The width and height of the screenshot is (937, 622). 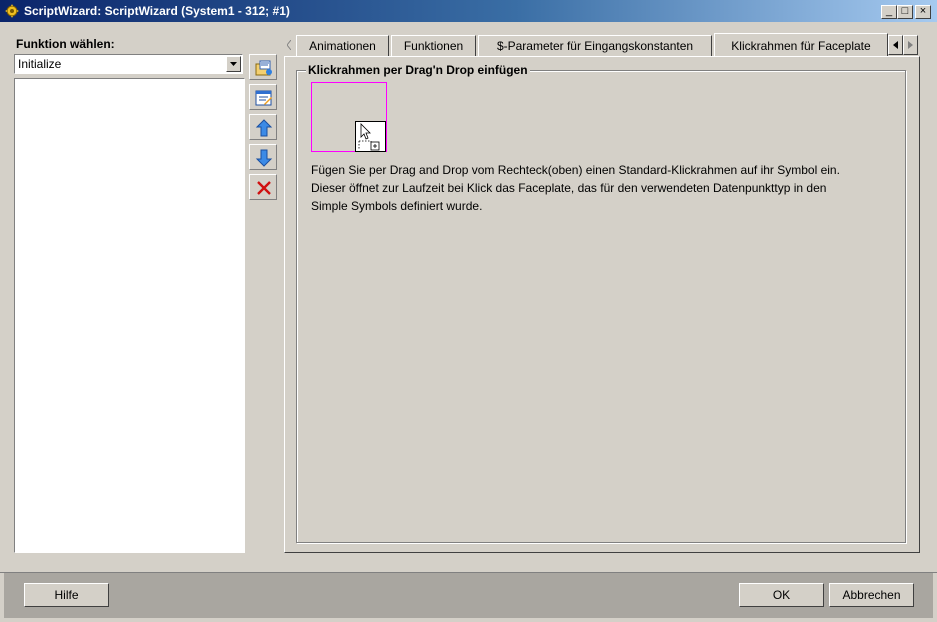 I want to click on minimize-button: _, so click(x=889, y=12).